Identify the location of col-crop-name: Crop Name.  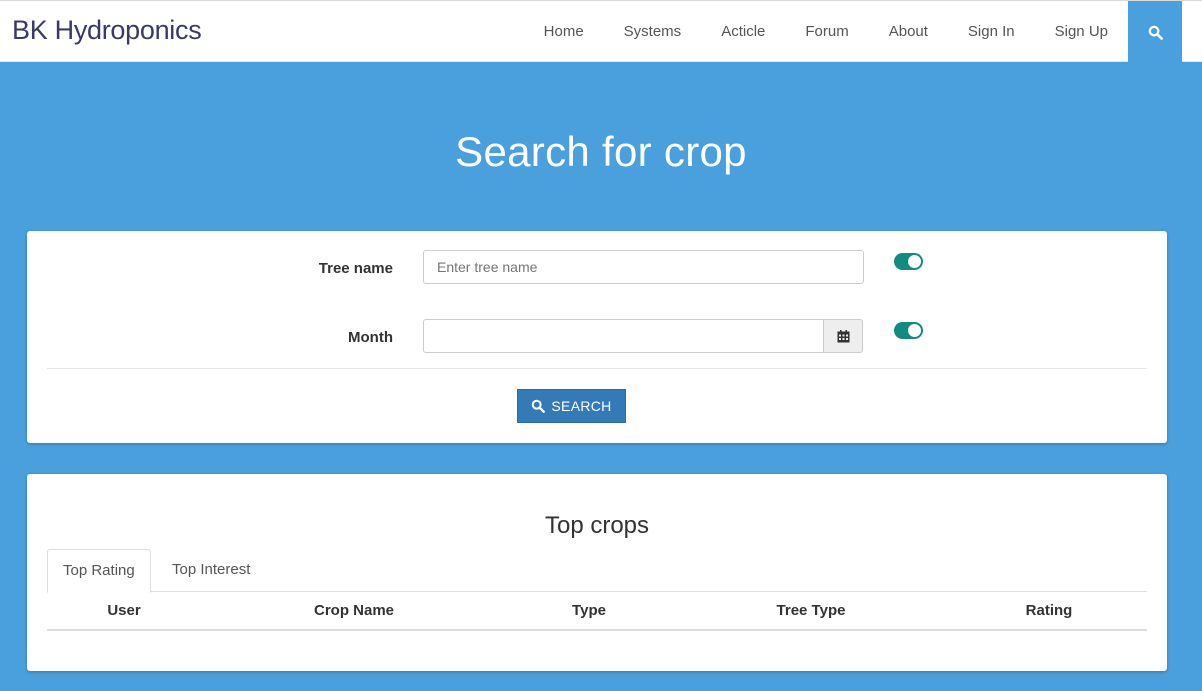
(354, 610).